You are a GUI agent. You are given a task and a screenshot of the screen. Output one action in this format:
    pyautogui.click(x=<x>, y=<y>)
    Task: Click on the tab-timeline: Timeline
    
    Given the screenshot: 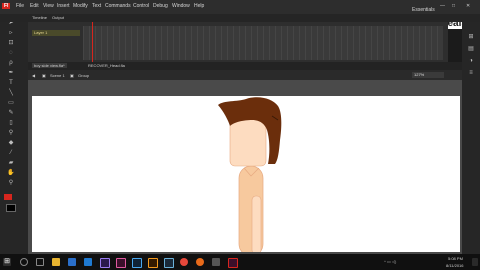 What is the action you would take?
    pyautogui.click(x=39, y=17)
    